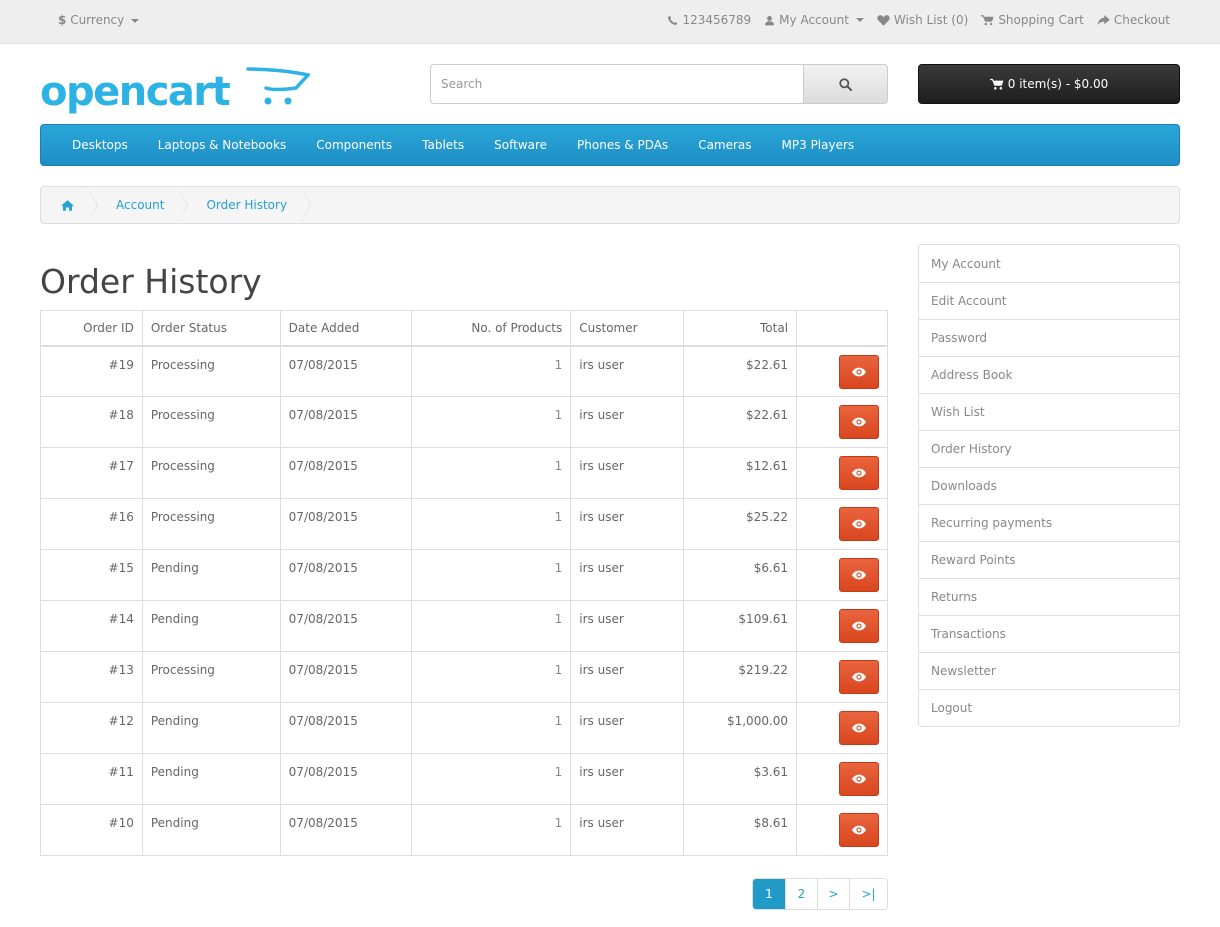  I want to click on table-row: #19 Processing 07/08/2015 1 irs user $22.61, so click(464, 371).